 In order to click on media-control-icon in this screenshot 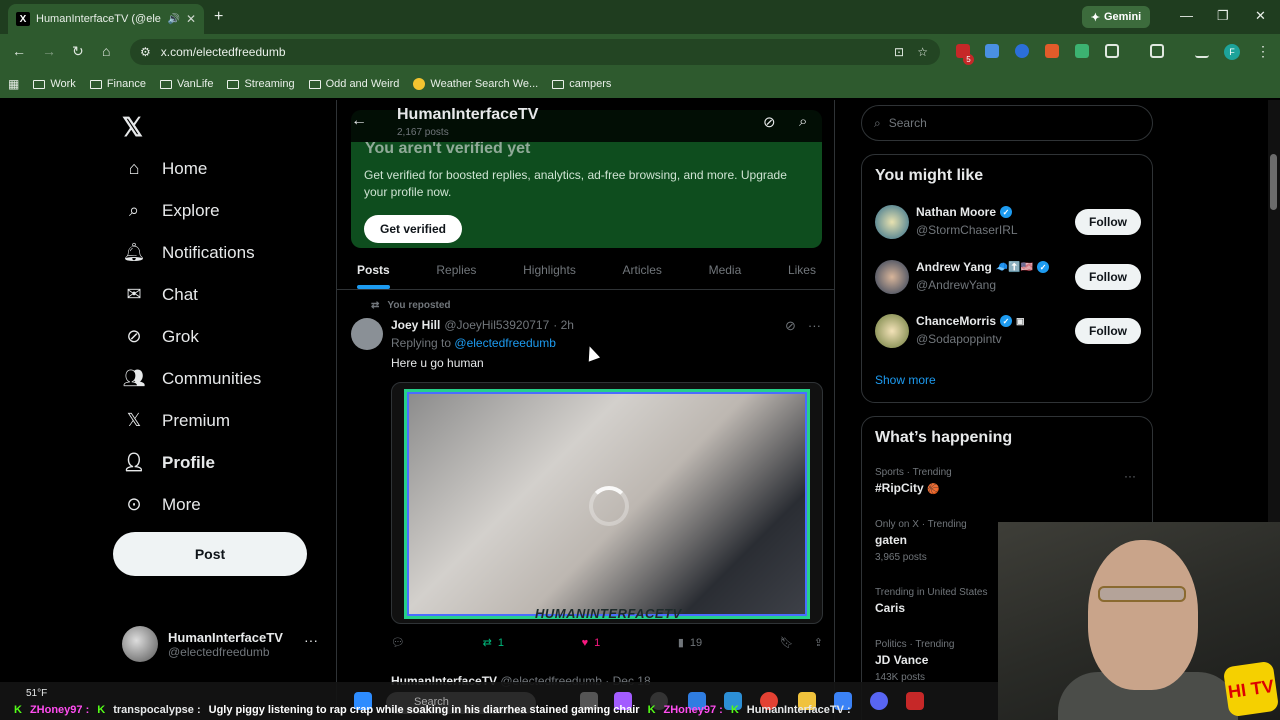, I will do `click(1202, 51)`.